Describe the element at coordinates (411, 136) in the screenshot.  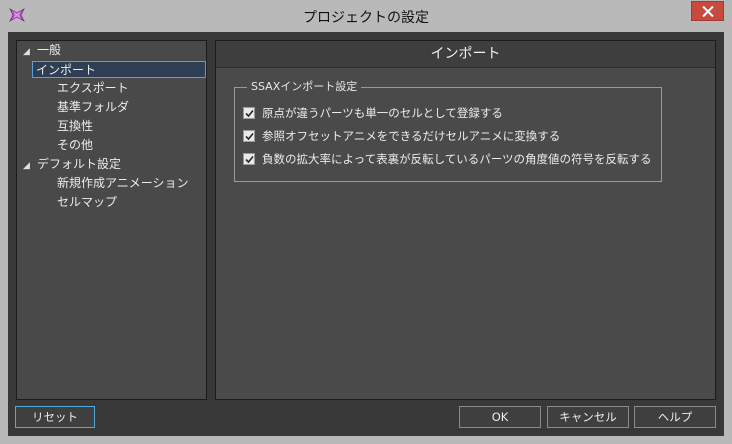
I see `checkbox-label: 参照オフセットアニメをできるだけセルアニメに変換する` at that location.